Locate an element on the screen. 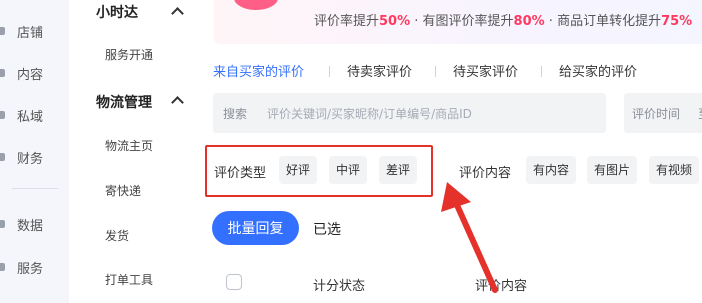 The width and height of the screenshot is (702, 303). icon-rail: 店铺 内容 私域 财务 数据 服务 is located at coordinates (34, 151).